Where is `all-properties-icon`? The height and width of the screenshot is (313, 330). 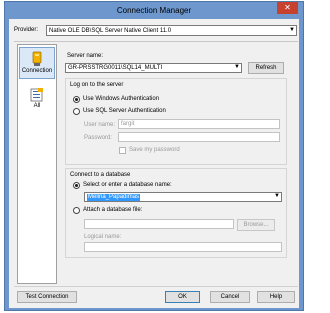
all-properties-icon is located at coordinates (36, 95).